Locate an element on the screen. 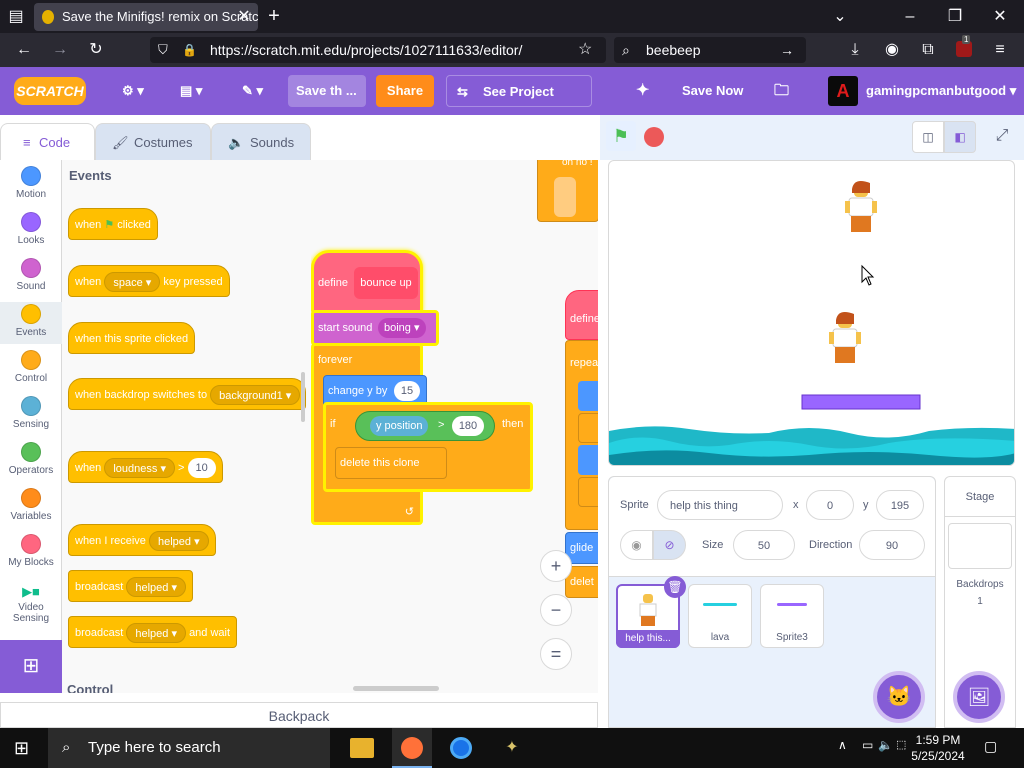  bookmark-star-icon: ☆ is located at coordinates (585, 50).